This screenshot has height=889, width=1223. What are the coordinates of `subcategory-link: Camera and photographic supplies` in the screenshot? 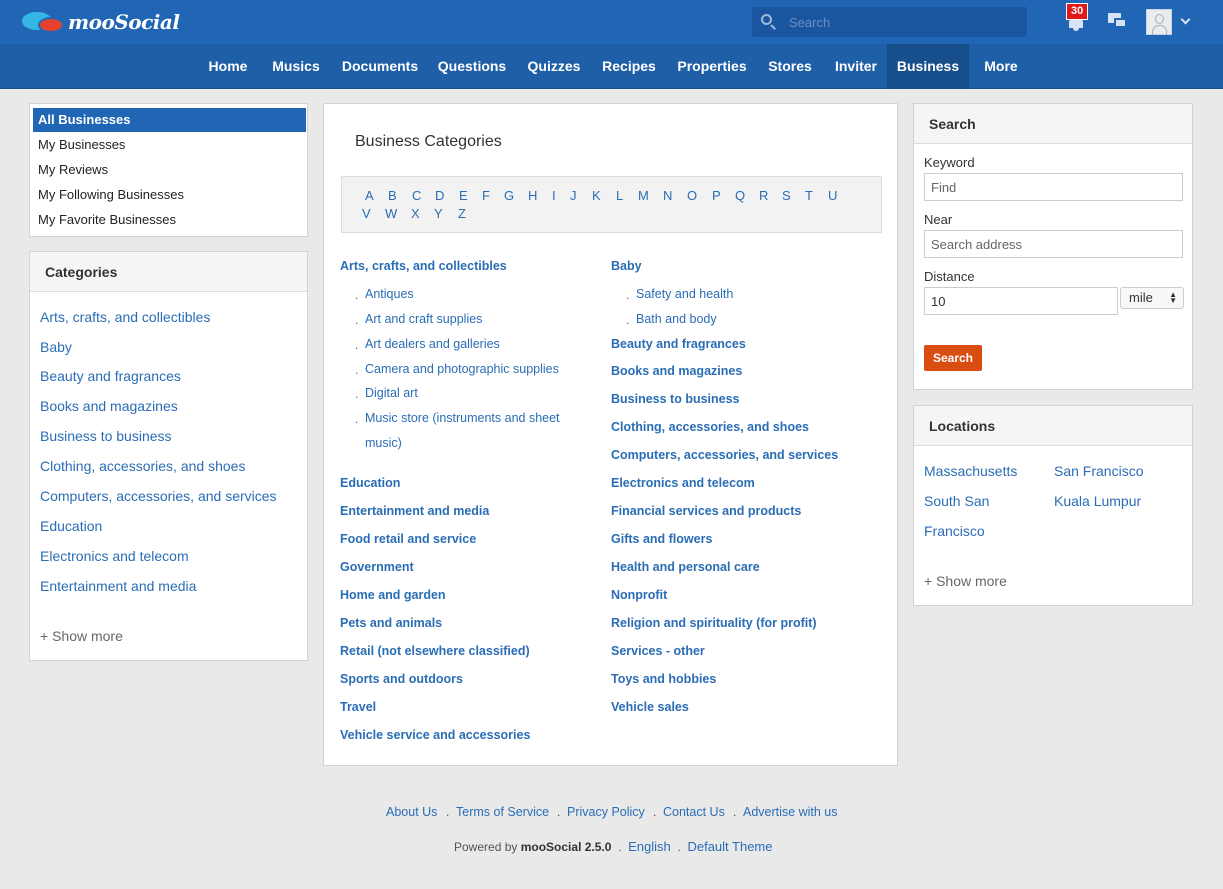 It's located at (462, 369).